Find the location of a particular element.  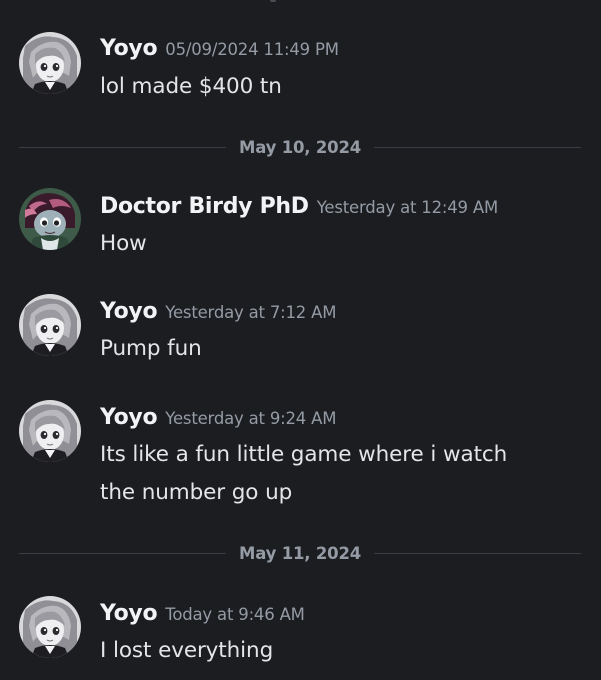

message-line: lol made $400 tn is located at coordinates (191, 86).